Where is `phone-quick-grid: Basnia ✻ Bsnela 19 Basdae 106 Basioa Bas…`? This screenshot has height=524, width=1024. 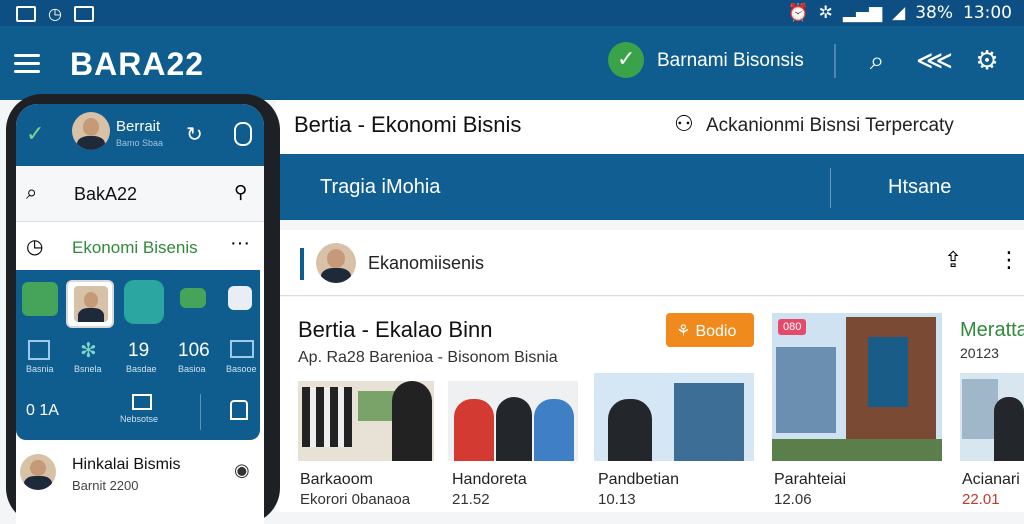
phone-quick-grid: Basnia ✻ Bsnela 19 Basdae 106 Basioa Bas… is located at coordinates (138, 355).